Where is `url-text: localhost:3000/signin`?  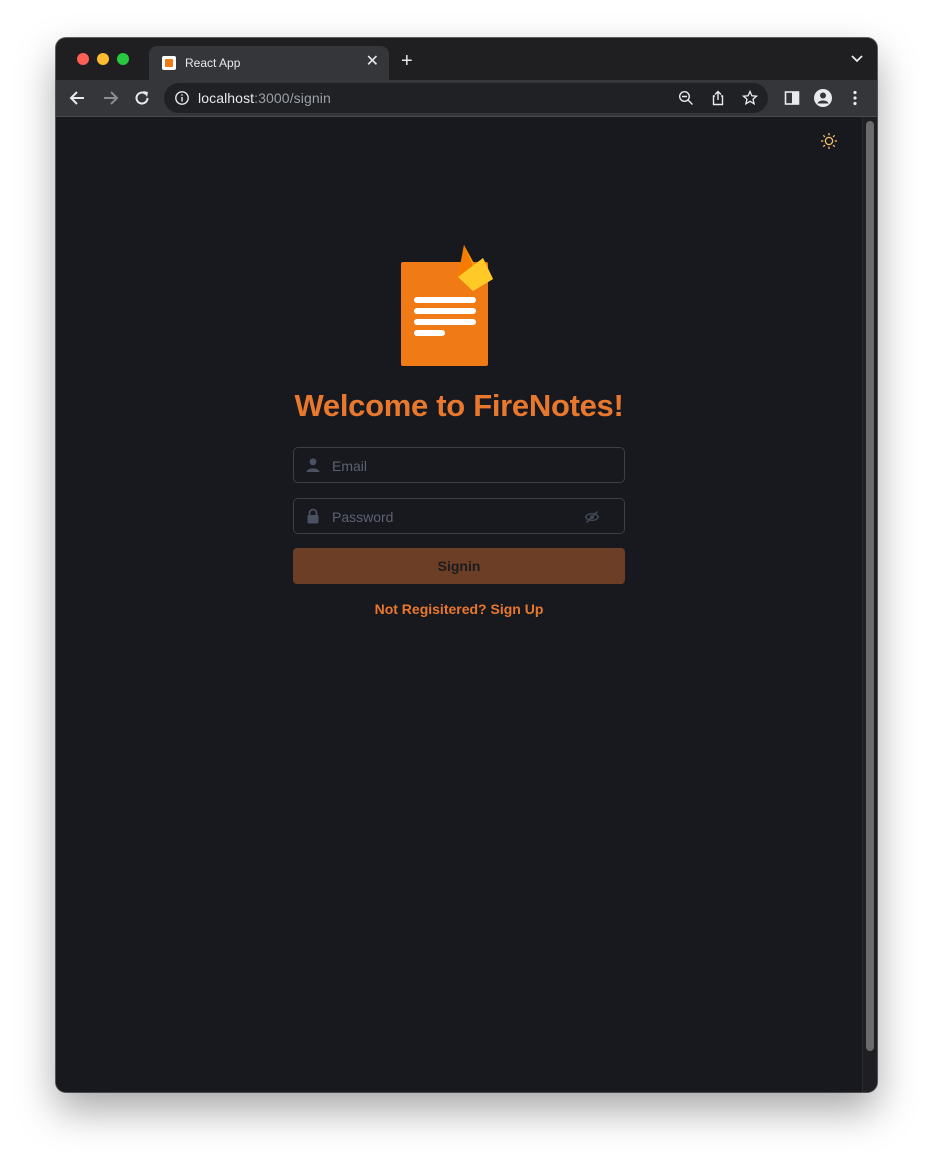 url-text: localhost:3000/signin is located at coordinates (264, 98).